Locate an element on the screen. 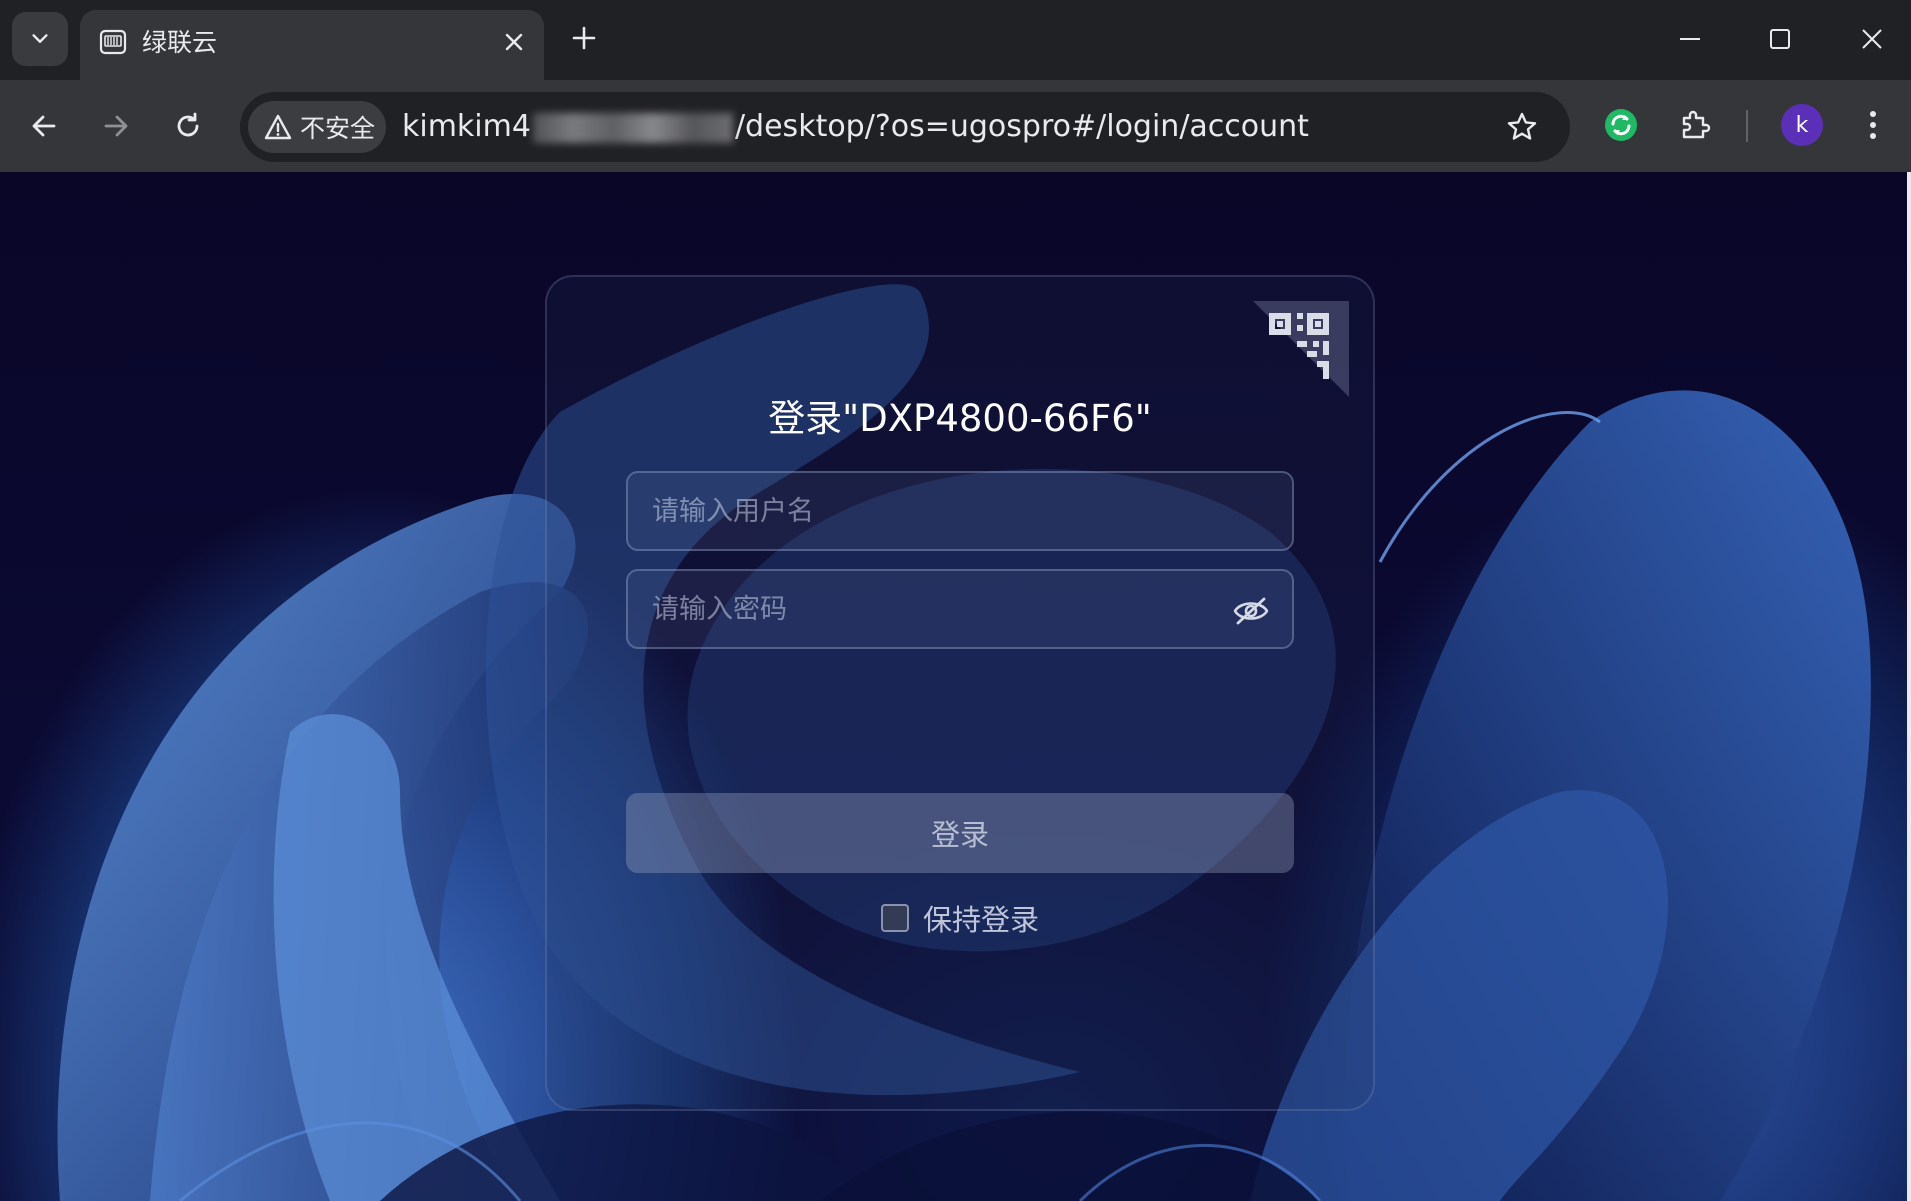 Image resolution: width=1911 pixels, height=1201 pixels. username-input is located at coordinates (960, 511).